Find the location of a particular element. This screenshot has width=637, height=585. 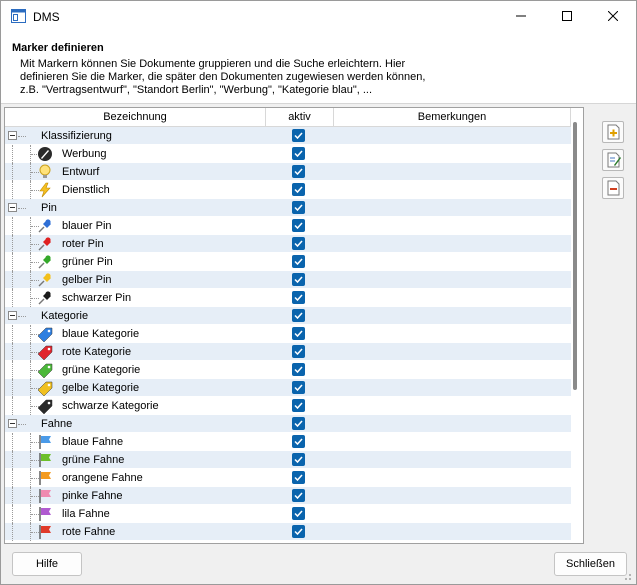

marker-row: orangene Fahne is located at coordinates (288, 478).